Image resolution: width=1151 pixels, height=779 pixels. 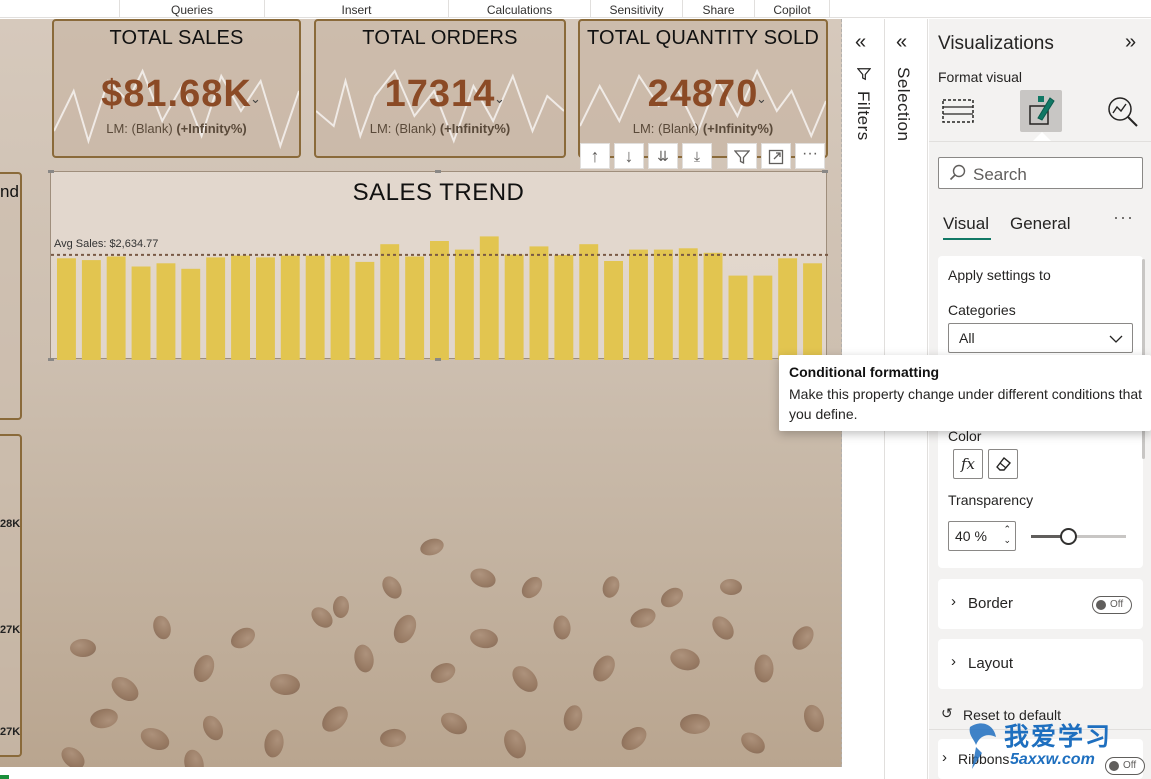 What do you see at coordinates (953, 661) in the screenshot?
I see `chevron-right-icon: ›` at bounding box center [953, 661].